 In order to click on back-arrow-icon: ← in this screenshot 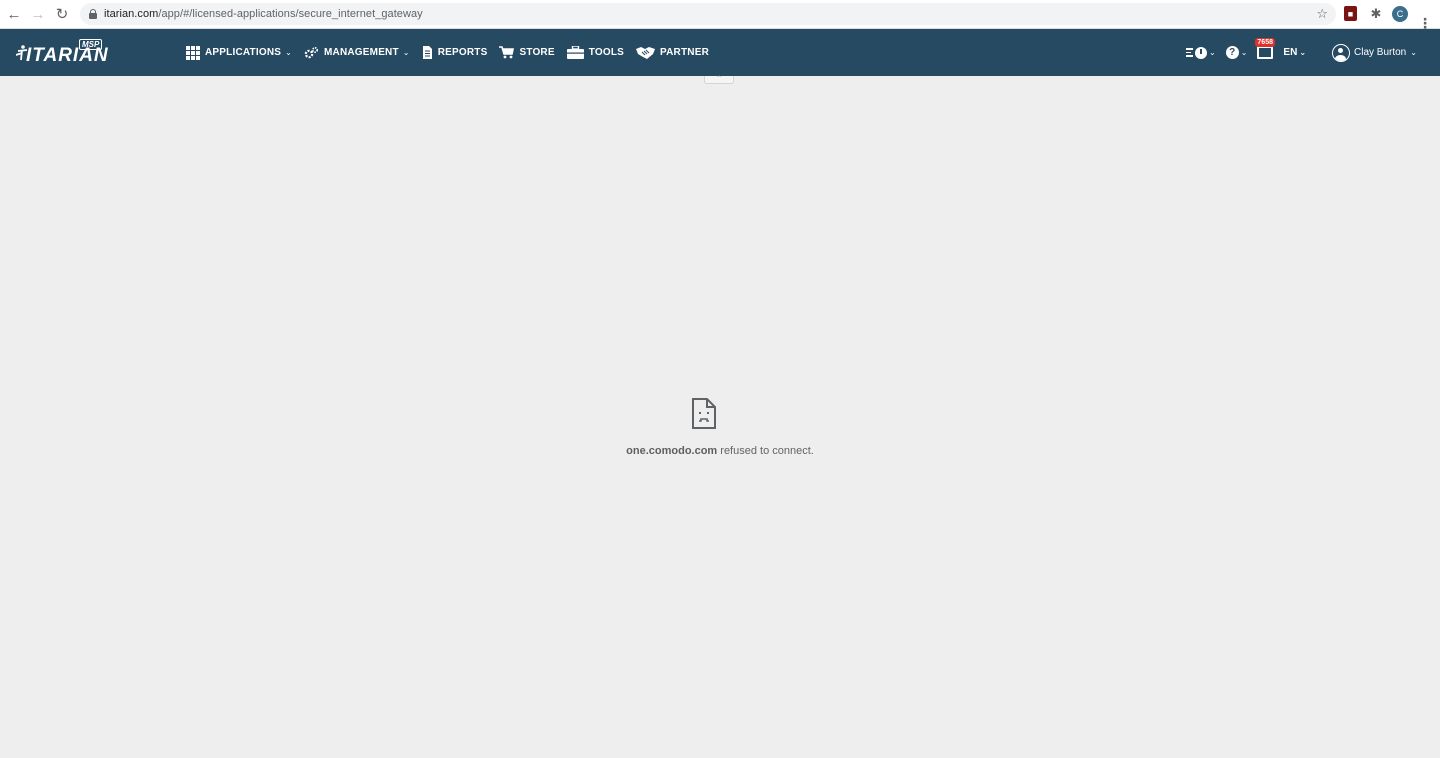, I will do `click(14, 14)`.